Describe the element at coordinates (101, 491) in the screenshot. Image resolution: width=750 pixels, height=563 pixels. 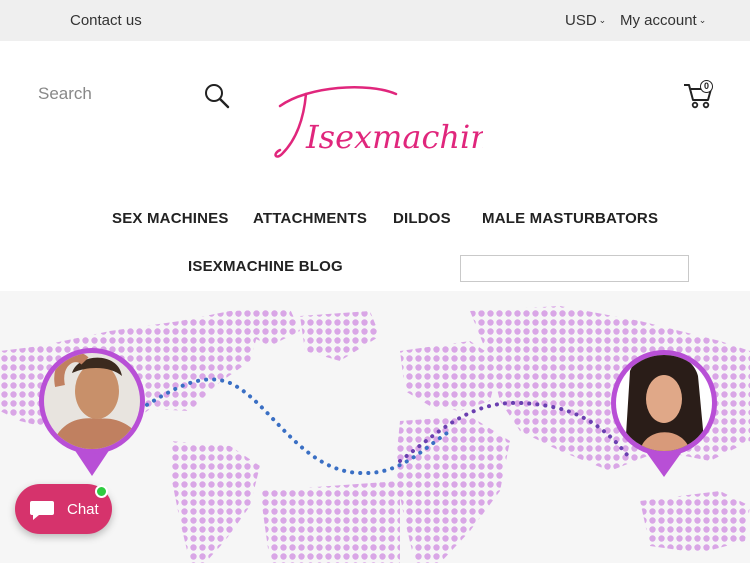
I see `online-status-dot` at that location.